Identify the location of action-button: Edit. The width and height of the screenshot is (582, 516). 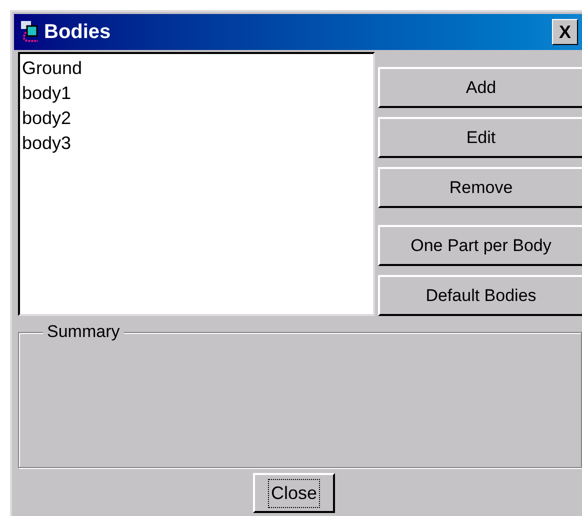
(480, 137).